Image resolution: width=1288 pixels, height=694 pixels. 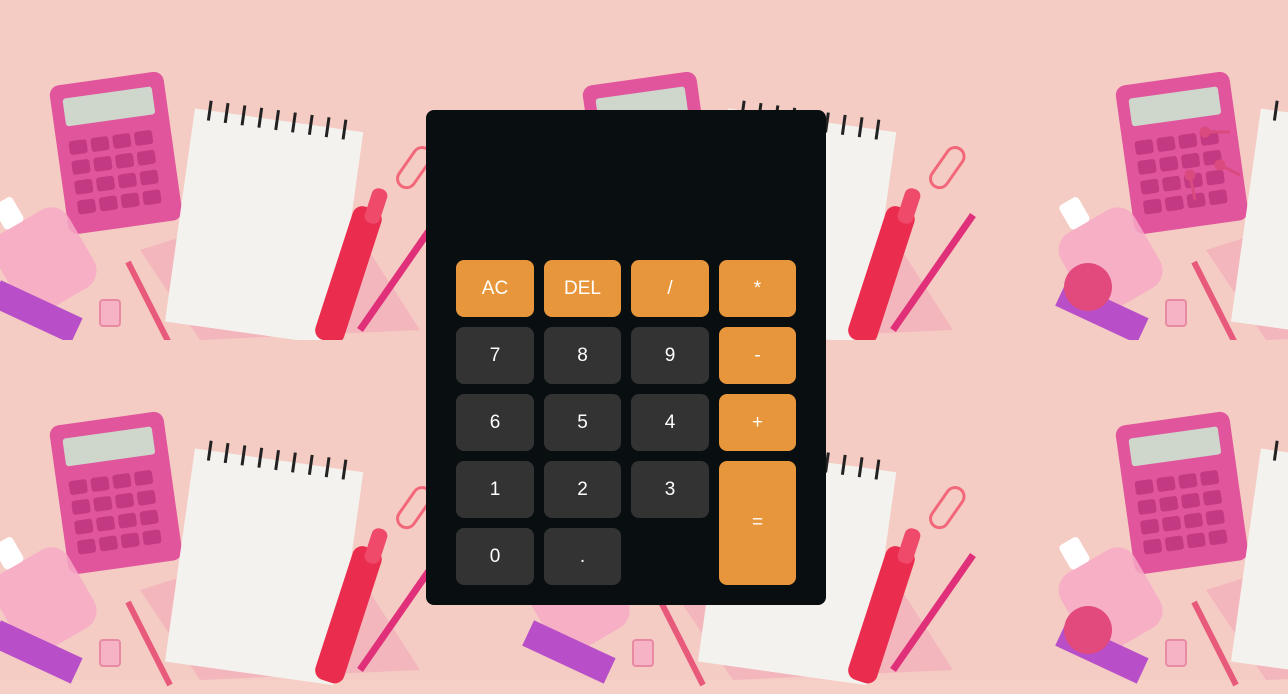 What do you see at coordinates (495, 556) in the screenshot?
I see `digit-0-button: 0` at bounding box center [495, 556].